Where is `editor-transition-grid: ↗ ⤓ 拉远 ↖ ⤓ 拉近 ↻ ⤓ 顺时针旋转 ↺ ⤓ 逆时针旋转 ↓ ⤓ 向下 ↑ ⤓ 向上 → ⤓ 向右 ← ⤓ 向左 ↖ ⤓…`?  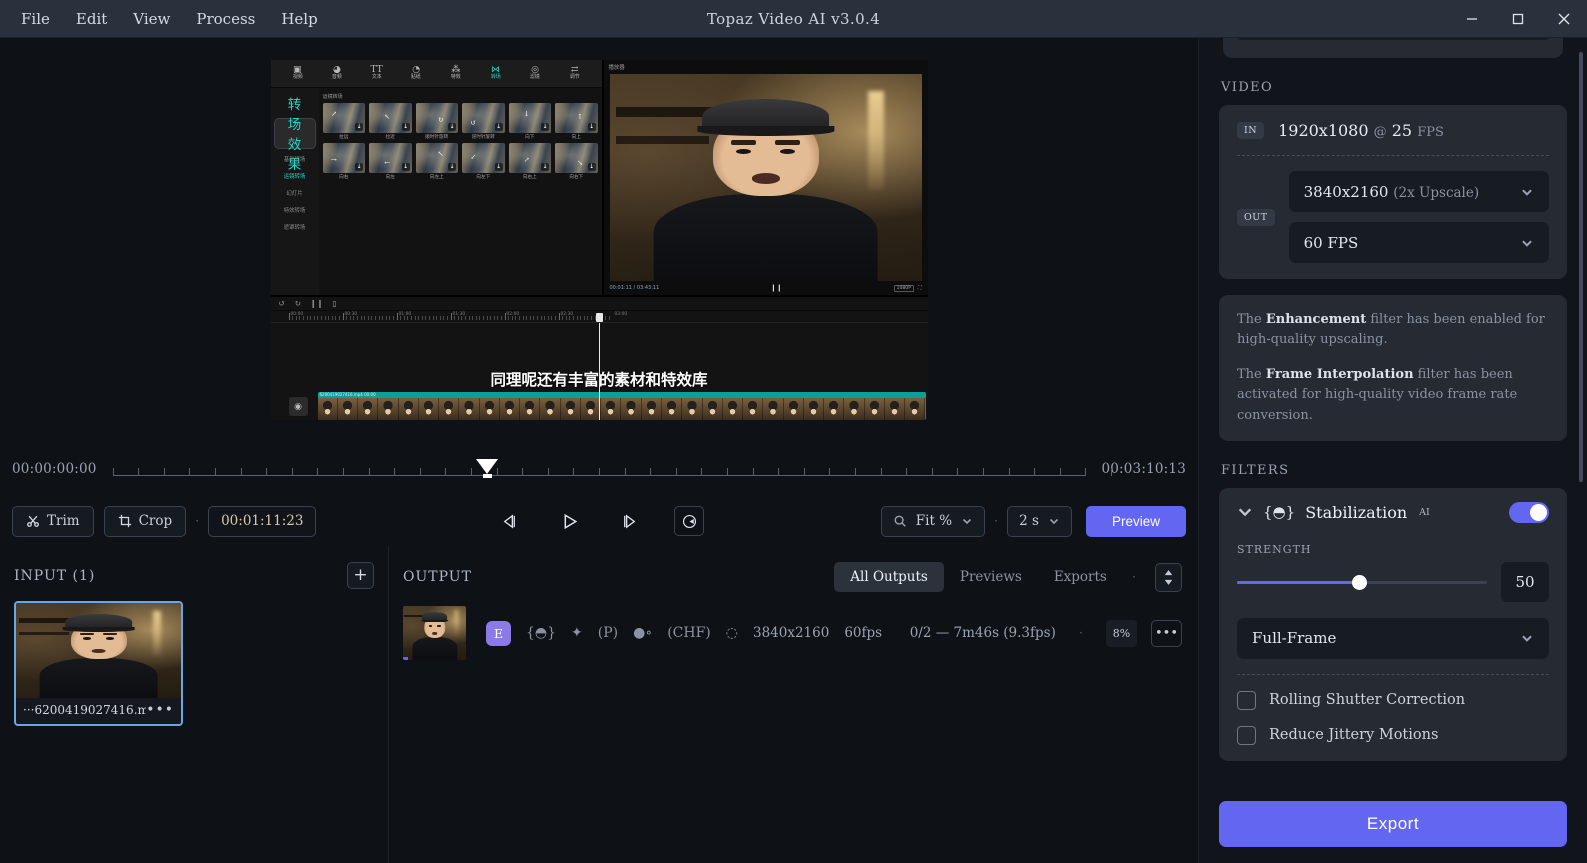 editor-transition-grid: ↗ ⤓ 拉远 ↖ ⤓ 拉近 ↻ ⤓ 顺时针旋转 ↺ ⤓ 逆时针旋转 ↓ ⤓ 向下 ↑ ⤓ 向上 → ⤓ 向右 ← ⤓ 向左 ↖ ⤓… is located at coordinates (460, 141).